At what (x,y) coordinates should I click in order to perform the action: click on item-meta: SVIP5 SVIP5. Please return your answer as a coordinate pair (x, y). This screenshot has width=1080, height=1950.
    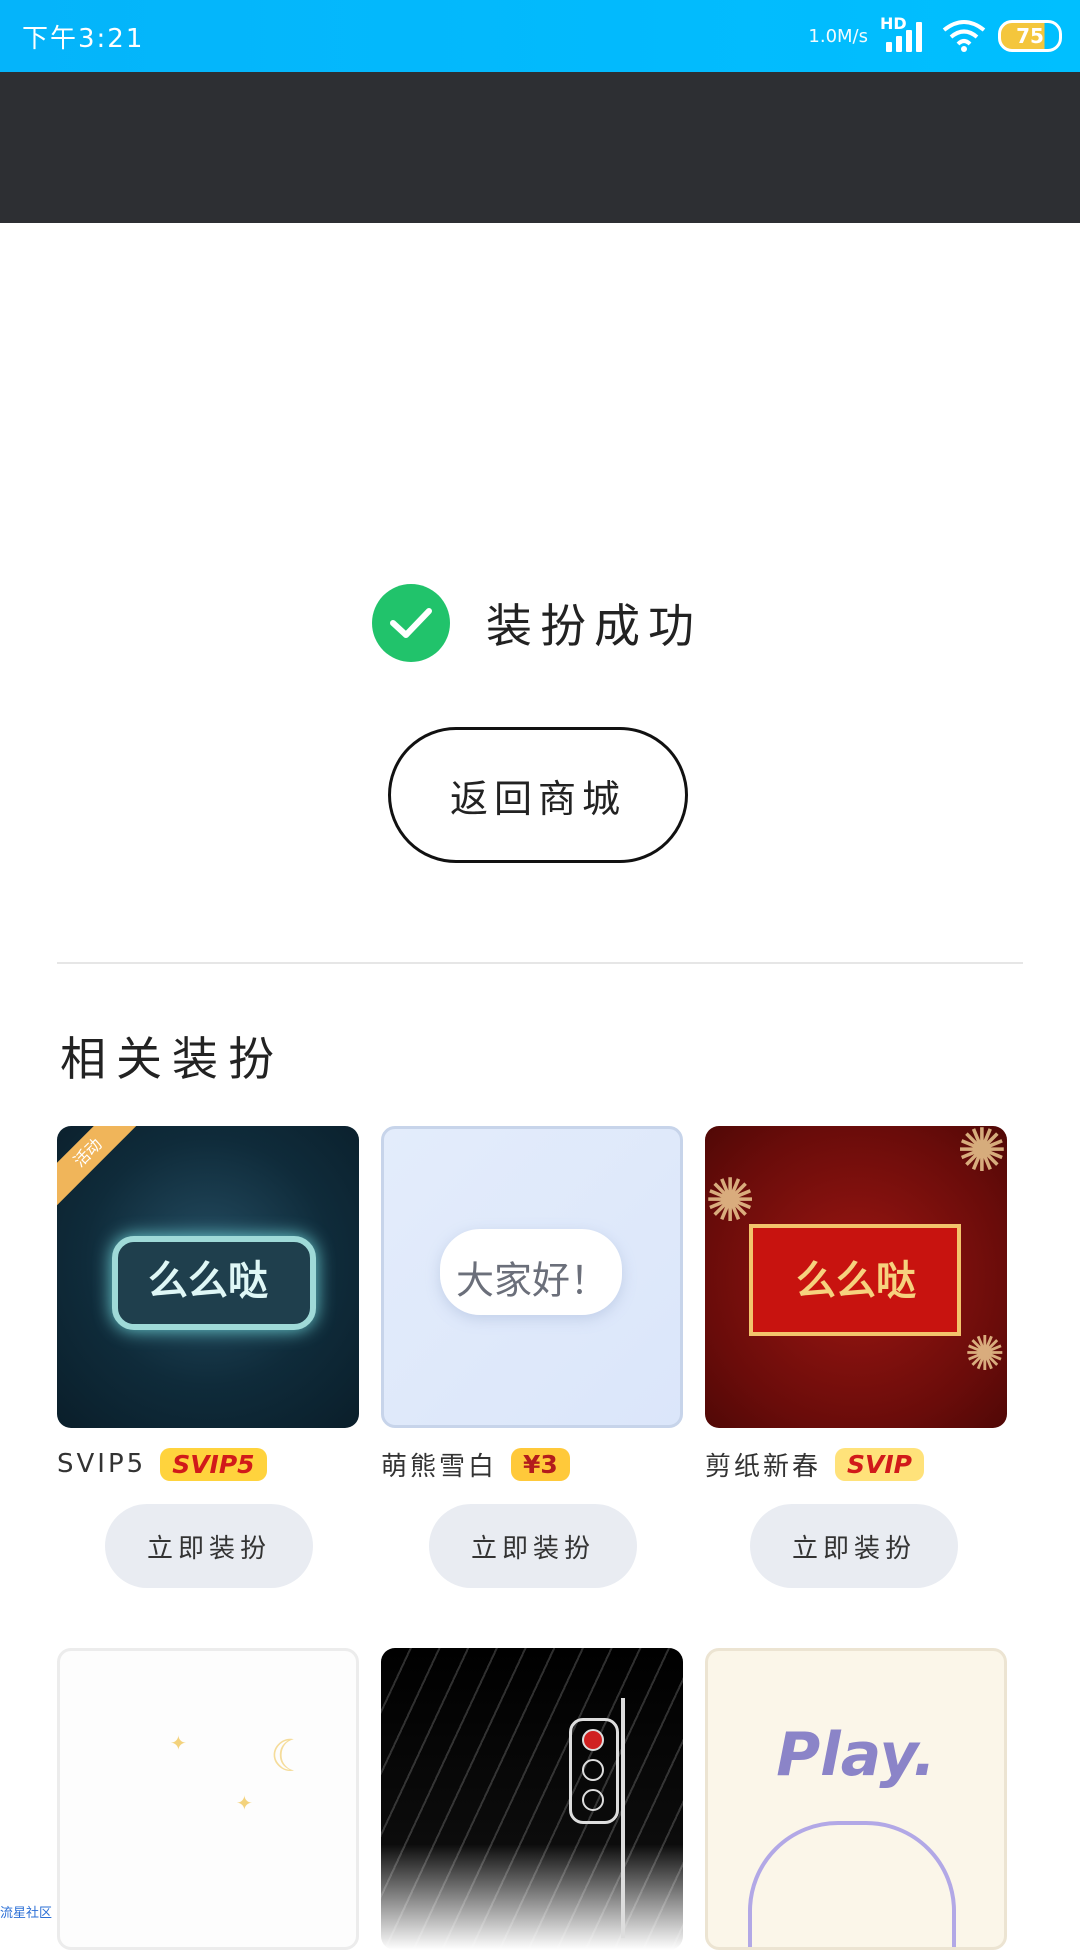
    Looking at the image, I should click on (162, 1464).